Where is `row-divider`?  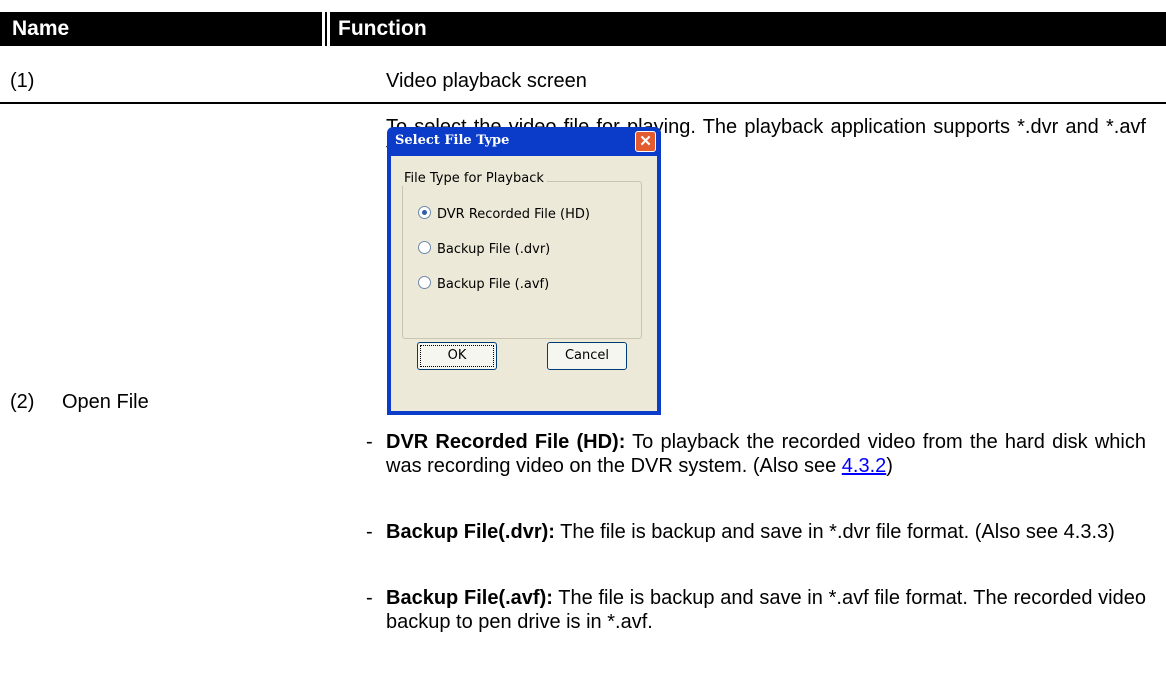
row-divider is located at coordinates (583, 103).